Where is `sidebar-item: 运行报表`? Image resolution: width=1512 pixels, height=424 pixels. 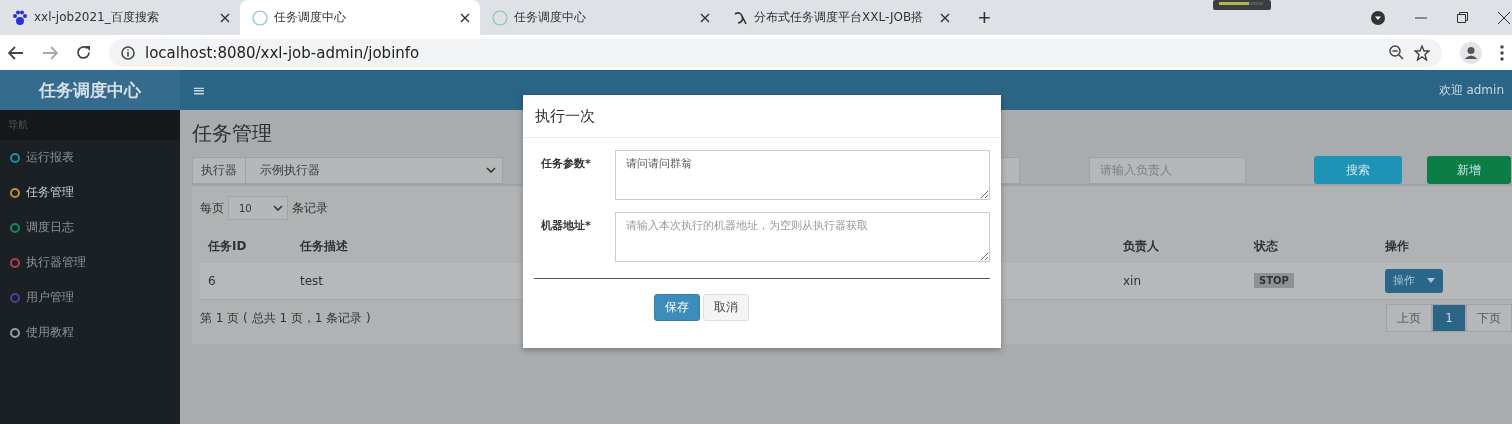
sidebar-item: 运行报表 is located at coordinates (90, 157).